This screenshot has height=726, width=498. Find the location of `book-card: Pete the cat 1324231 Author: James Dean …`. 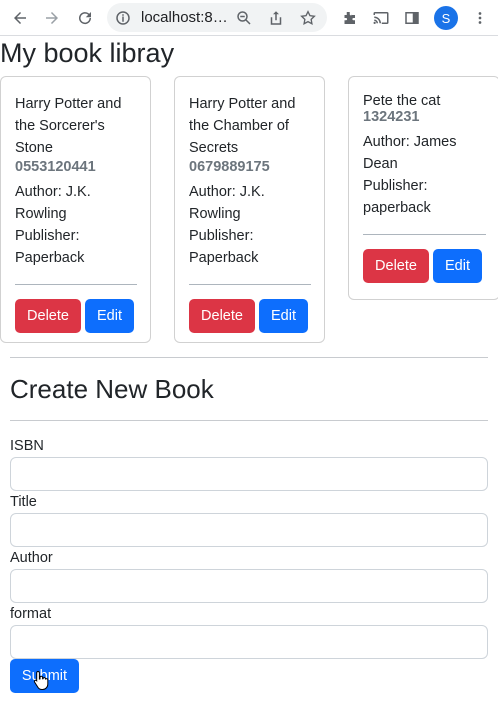

book-card: Pete the cat 1324231 Author: James Dean … is located at coordinates (423, 188).